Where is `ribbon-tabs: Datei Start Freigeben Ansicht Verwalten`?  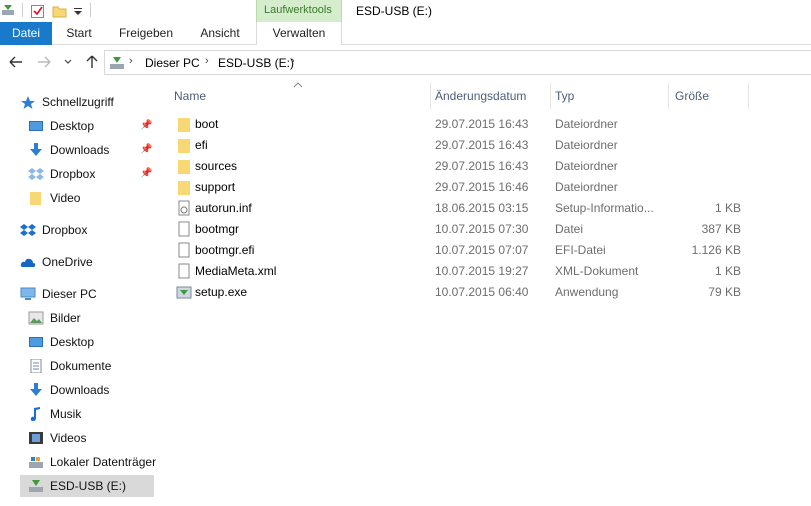 ribbon-tabs: Datei Start Freigeben Ansicht Verwalten is located at coordinates (405, 34).